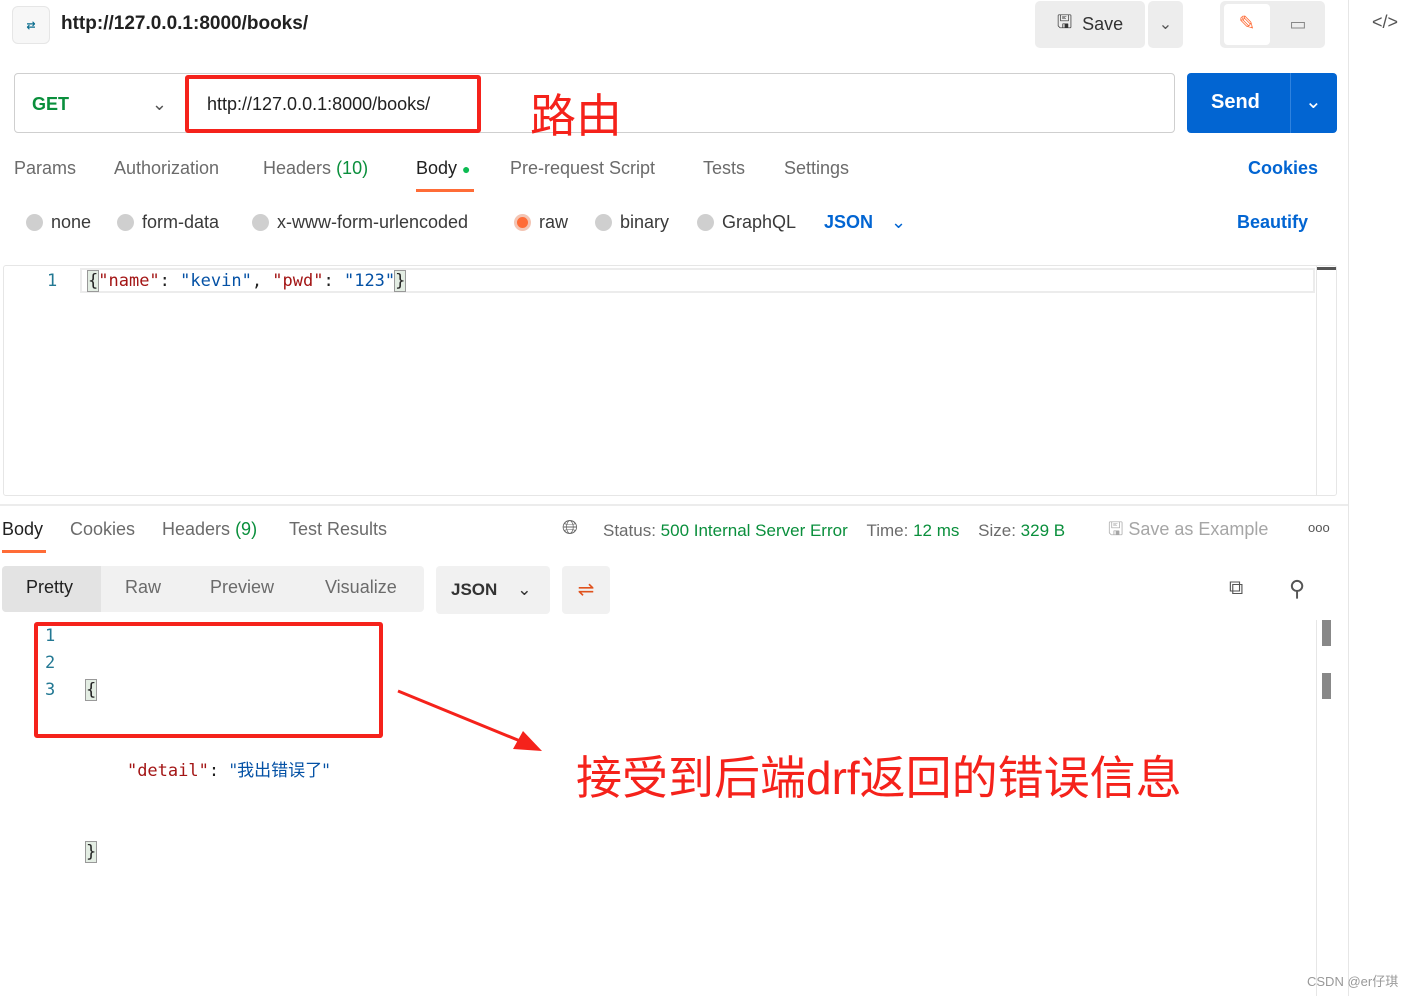  I want to click on tab-pre-request-script: Pre-request Script, so click(582, 168).